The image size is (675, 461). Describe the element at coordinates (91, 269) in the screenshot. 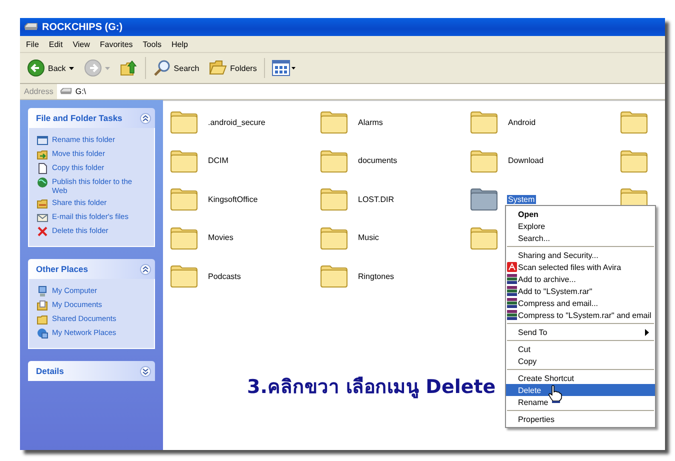

I see `panel-header: Other Places` at that location.